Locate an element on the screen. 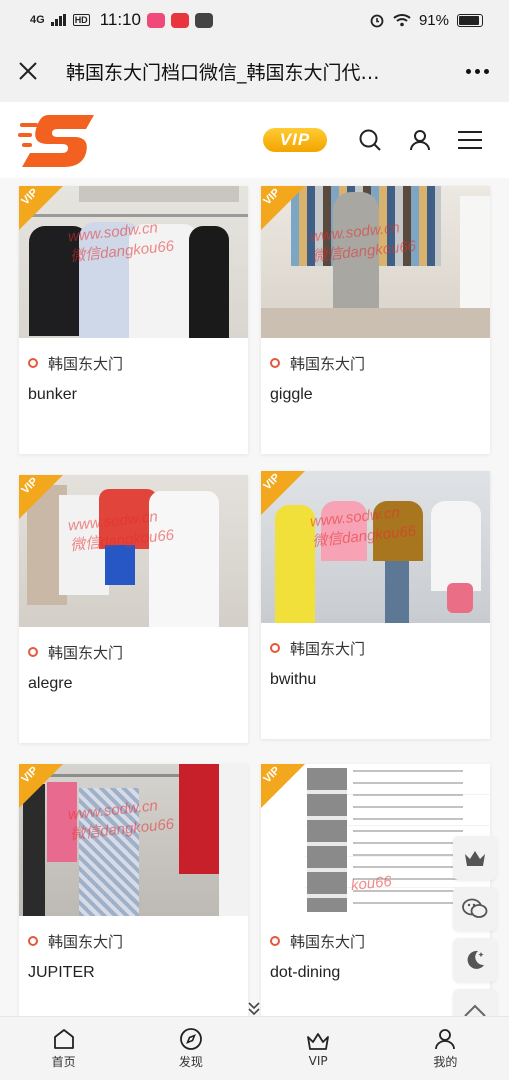  signal-indicator: 4G is located at coordinates (37, 20).